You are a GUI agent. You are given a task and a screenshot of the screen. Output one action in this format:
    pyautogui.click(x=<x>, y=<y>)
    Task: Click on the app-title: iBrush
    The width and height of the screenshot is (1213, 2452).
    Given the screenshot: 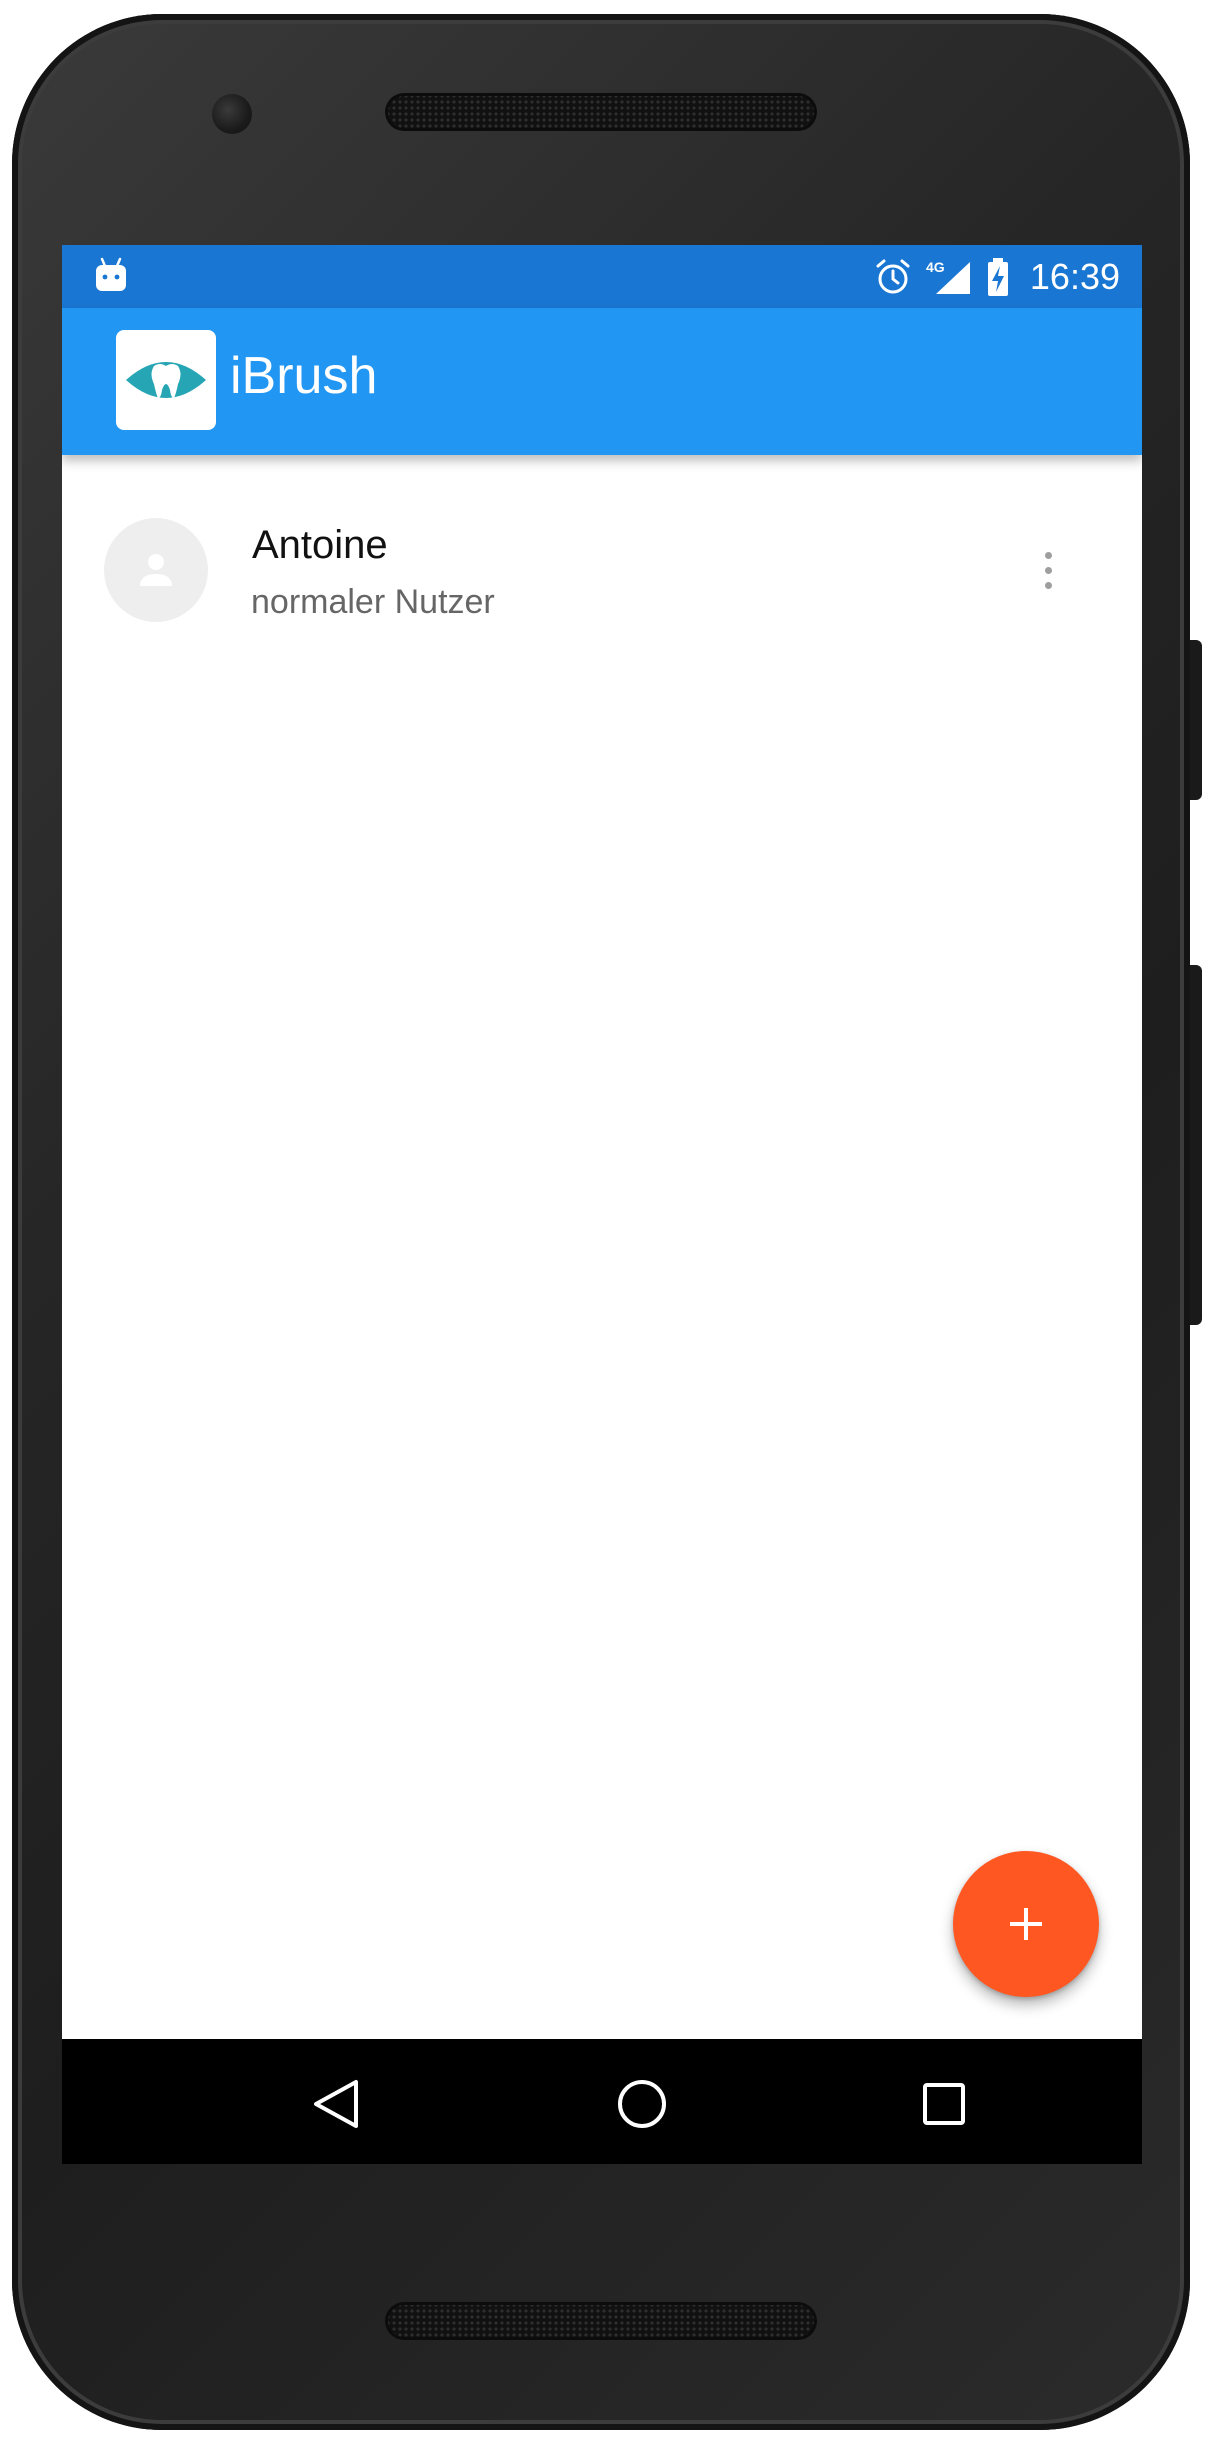 What is the action you would take?
    pyautogui.click(x=304, y=376)
    